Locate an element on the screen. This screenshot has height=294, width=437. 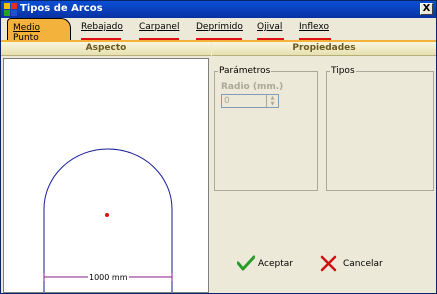
tab-rebajado: Rebajado is located at coordinates (102, 31).